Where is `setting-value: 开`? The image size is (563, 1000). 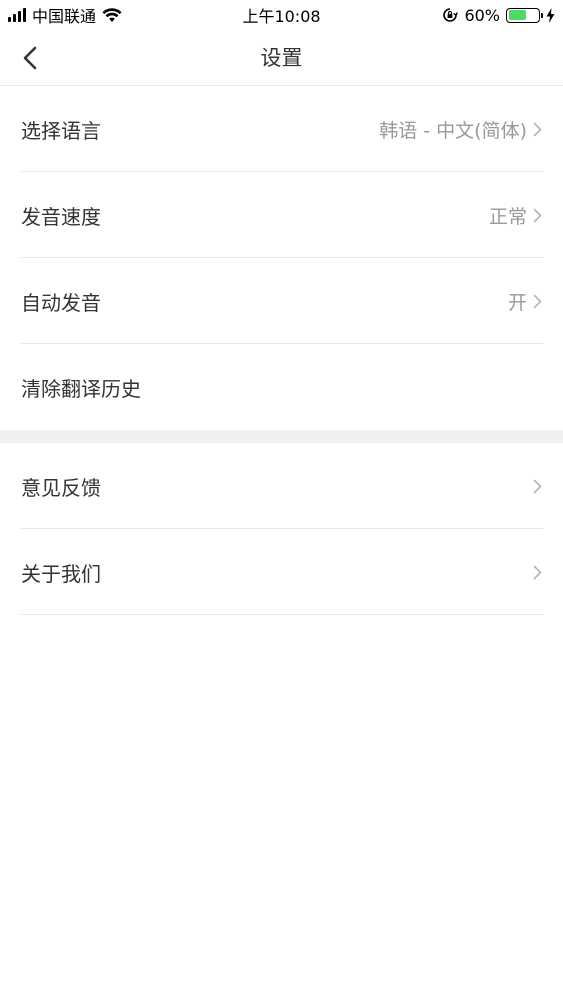
setting-value: 开 is located at coordinates (517, 302).